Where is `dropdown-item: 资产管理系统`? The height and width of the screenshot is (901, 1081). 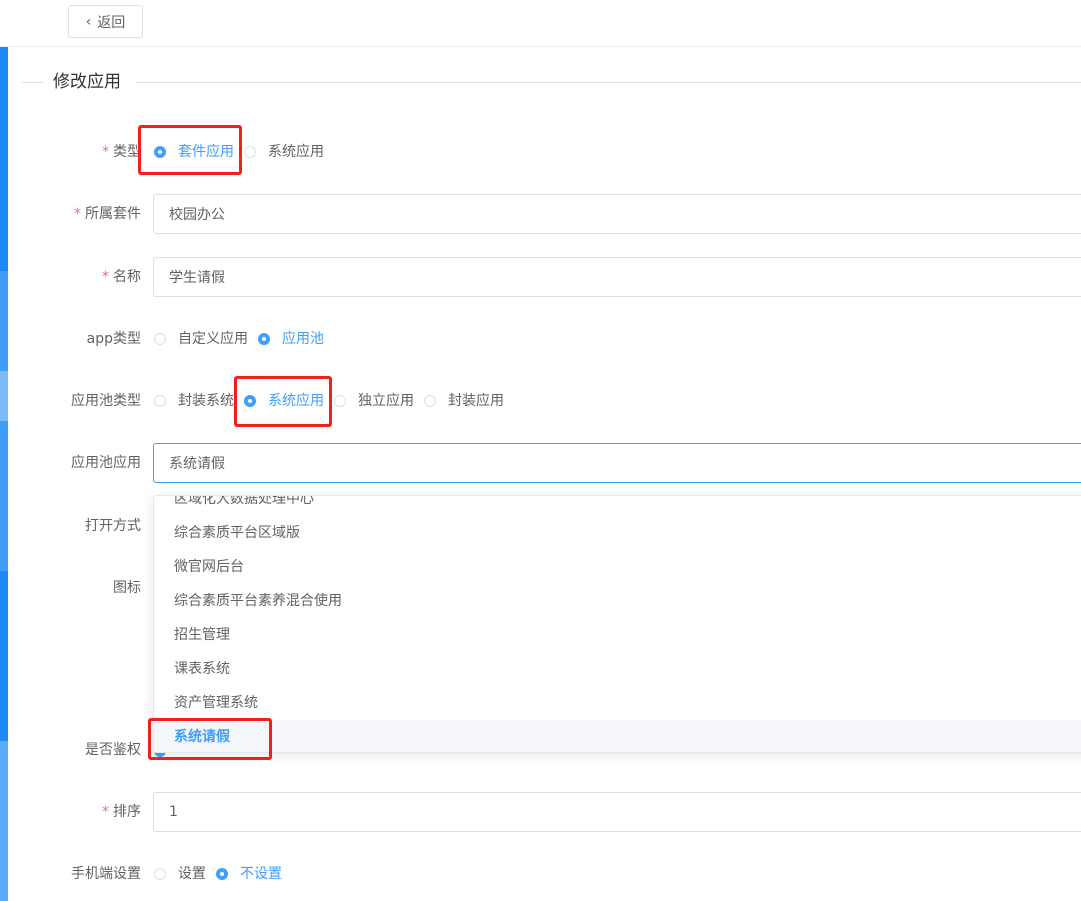
dropdown-item: 资产管理系统 is located at coordinates (617, 703).